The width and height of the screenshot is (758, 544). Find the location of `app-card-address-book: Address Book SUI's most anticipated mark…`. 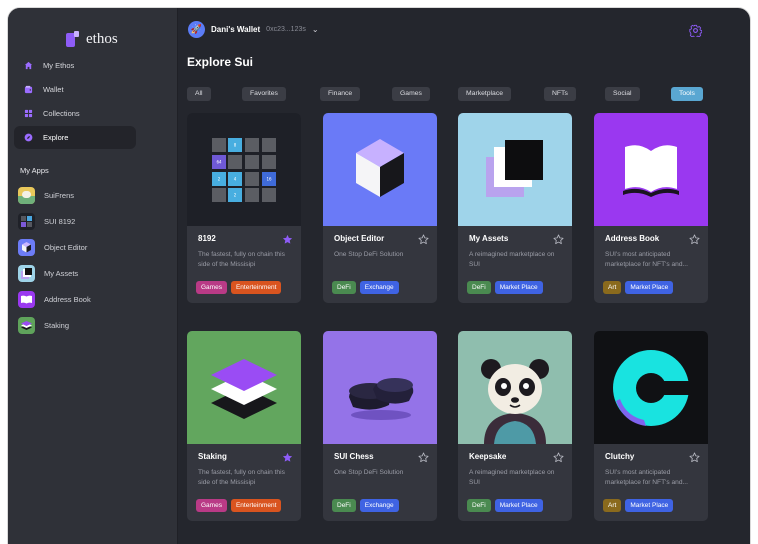

app-card-address-book: Address Book SUI's most anticipated mark… is located at coordinates (651, 208).